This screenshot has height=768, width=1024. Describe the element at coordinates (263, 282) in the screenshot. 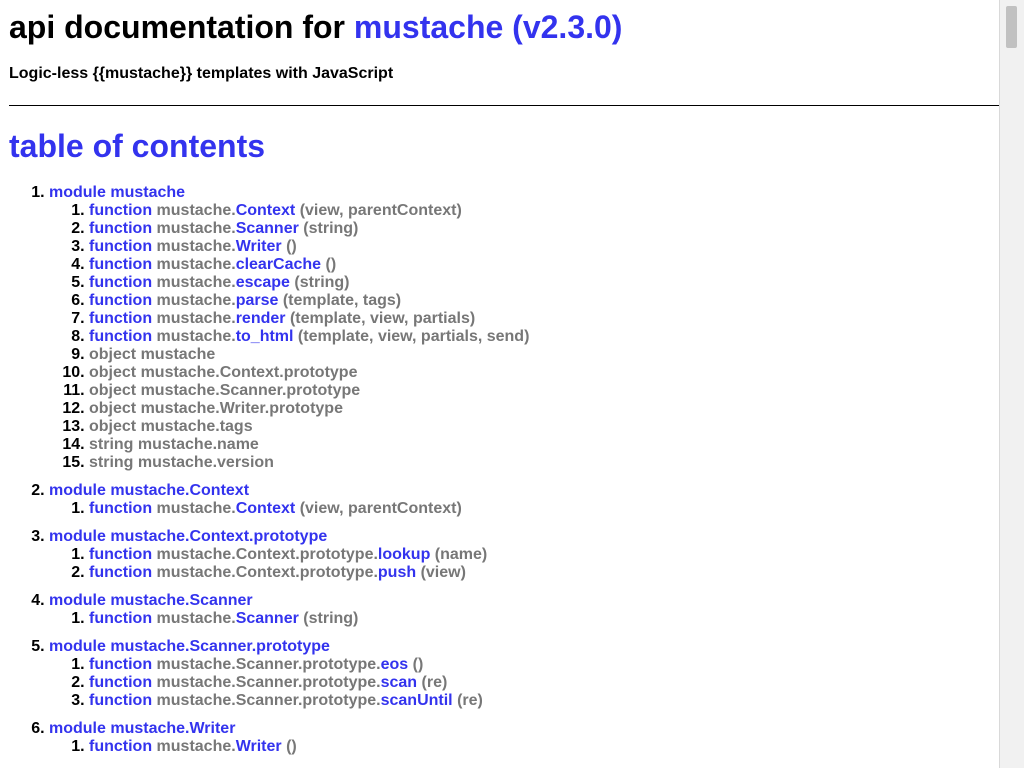

I see `member-name-link: escape` at that location.